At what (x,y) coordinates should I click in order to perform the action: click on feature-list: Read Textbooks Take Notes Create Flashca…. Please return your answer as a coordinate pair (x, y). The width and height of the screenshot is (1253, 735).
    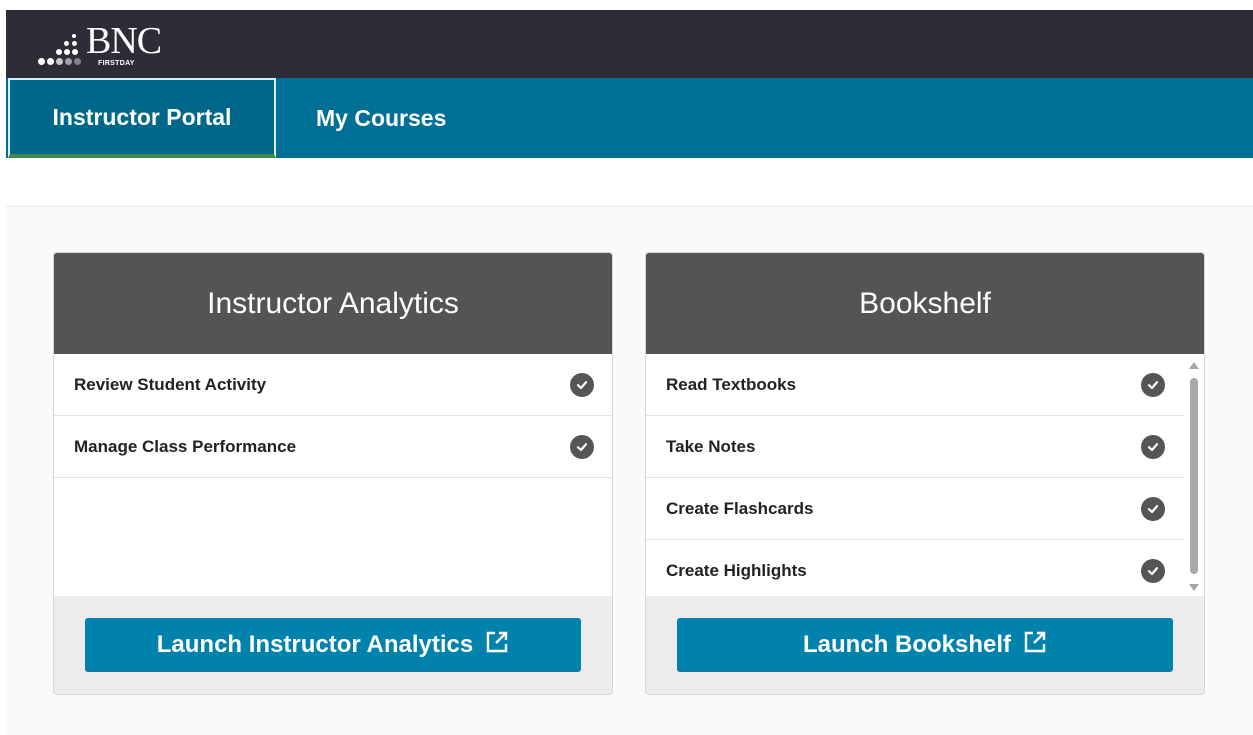
    Looking at the image, I should click on (925, 475).